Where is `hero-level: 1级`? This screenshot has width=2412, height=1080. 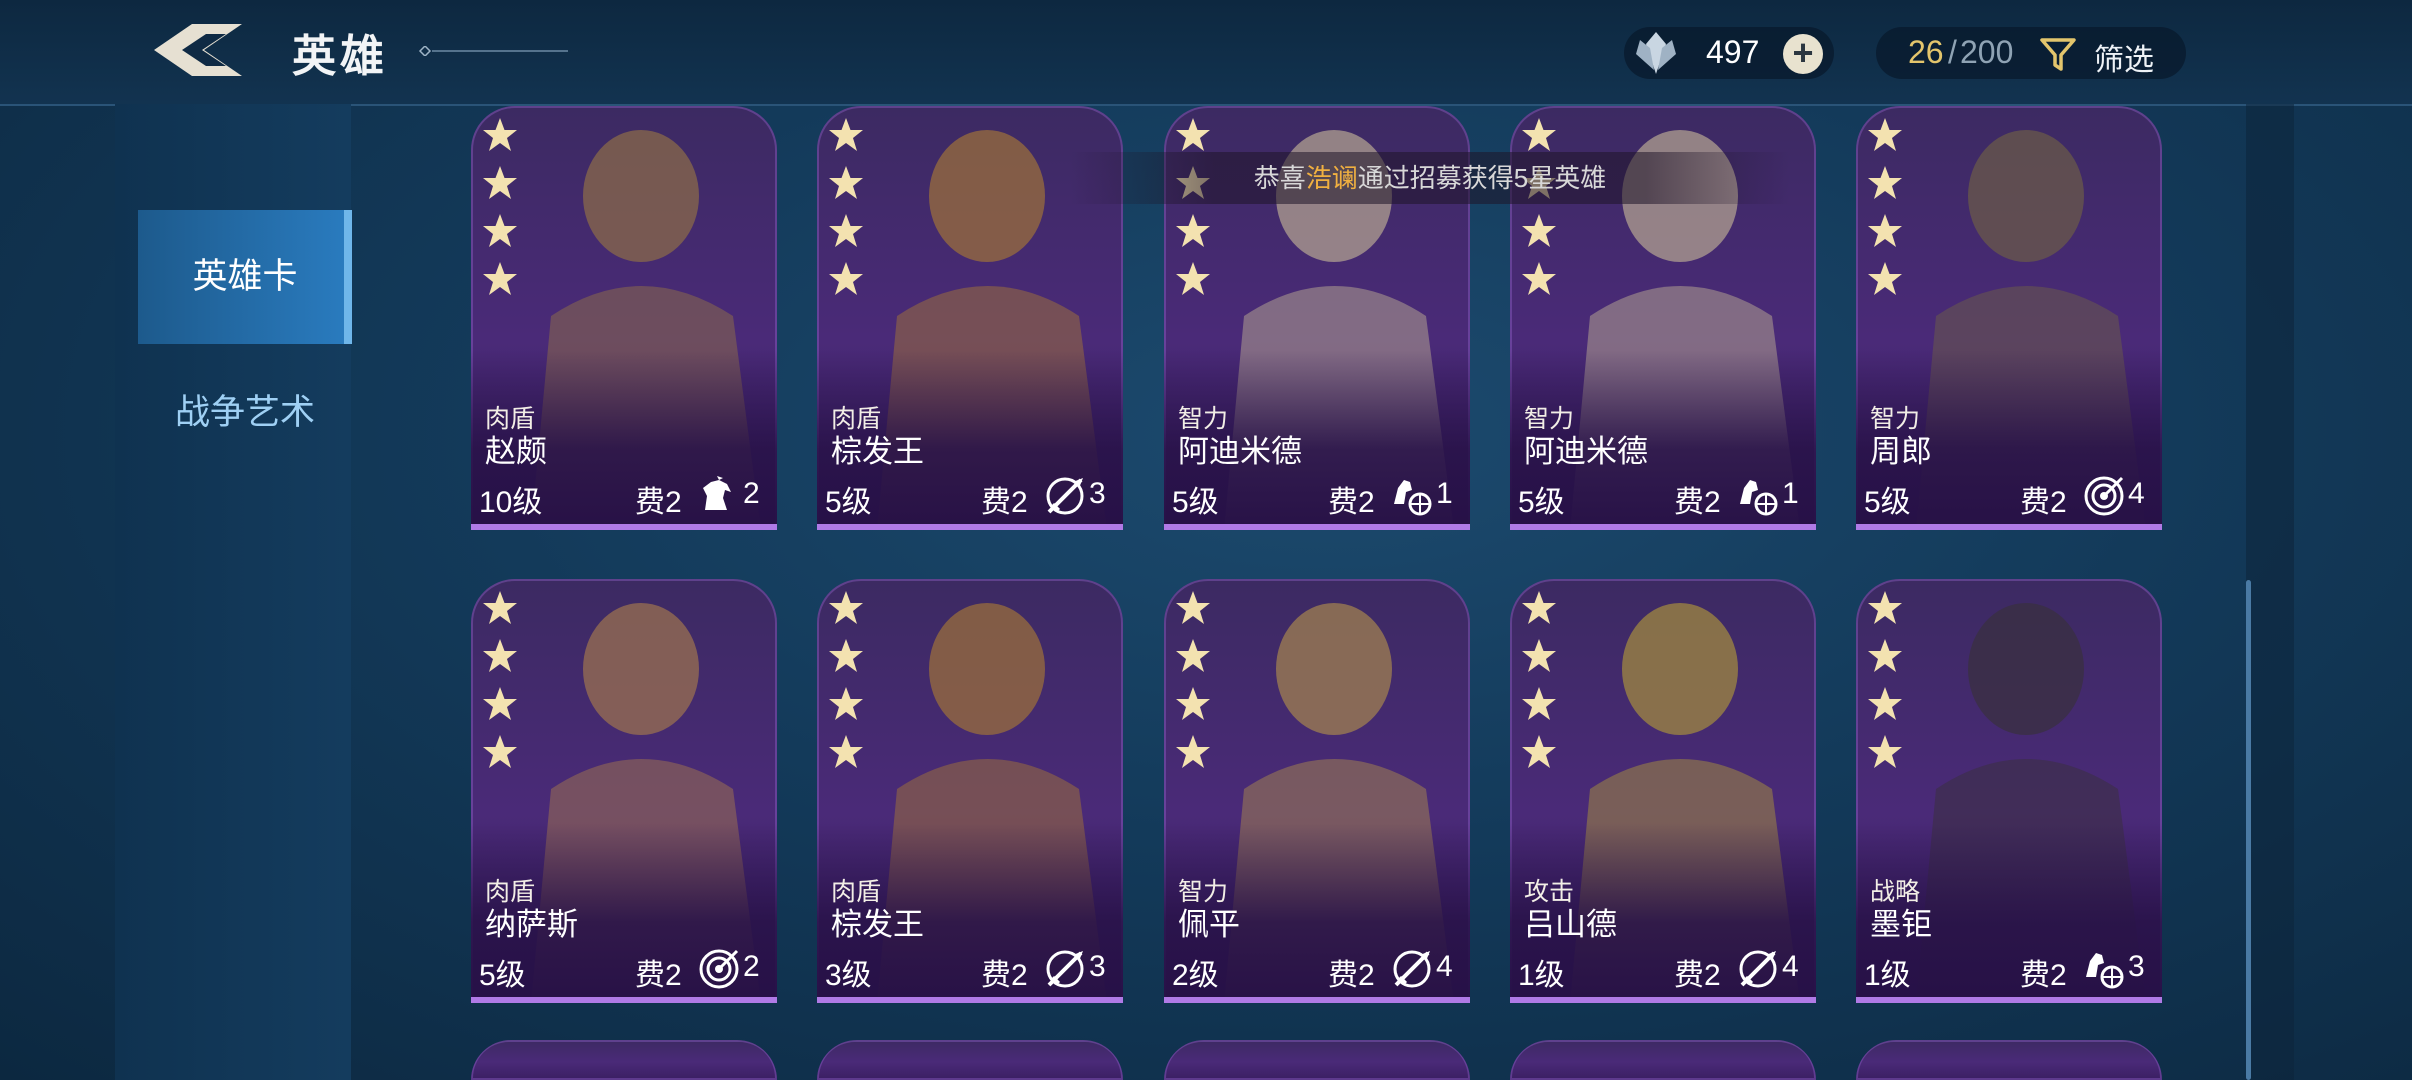
hero-level: 1级 is located at coordinates (1541, 975).